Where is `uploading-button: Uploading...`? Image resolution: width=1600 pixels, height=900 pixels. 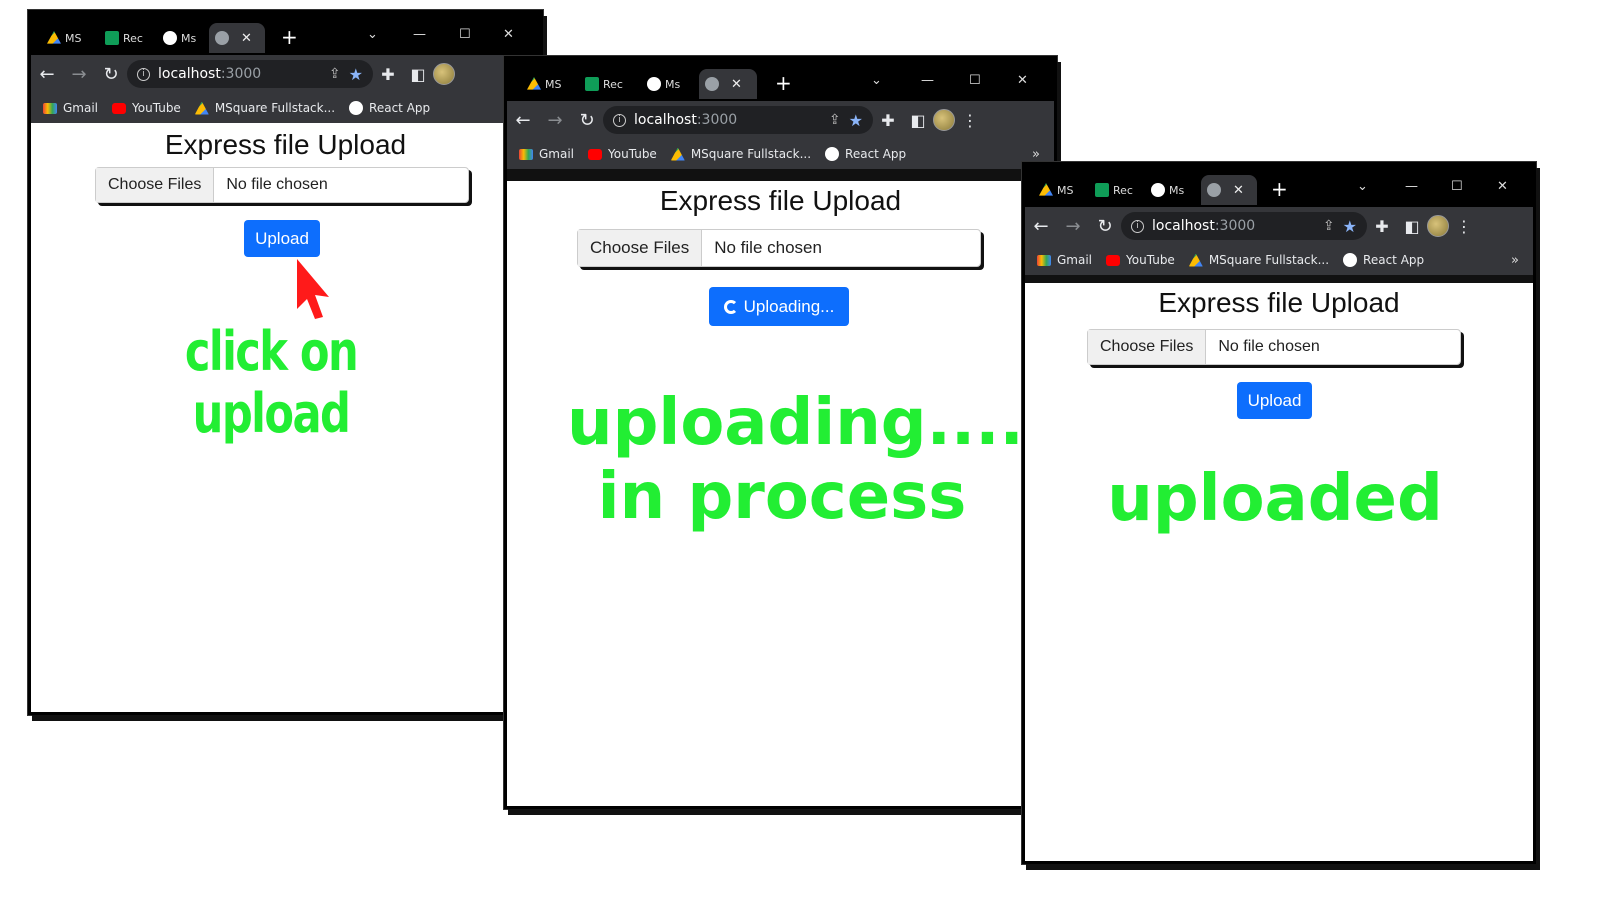 uploading-button: Uploading... is located at coordinates (779, 306).